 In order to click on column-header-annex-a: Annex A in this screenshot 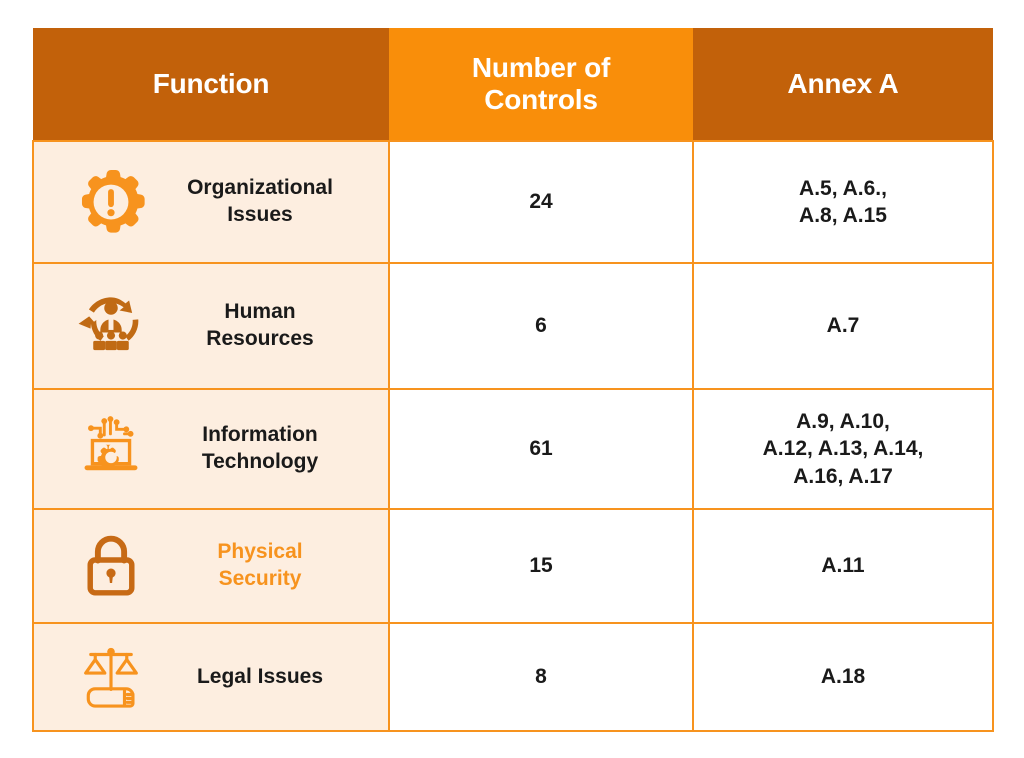, I will do `click(843, 84)`.